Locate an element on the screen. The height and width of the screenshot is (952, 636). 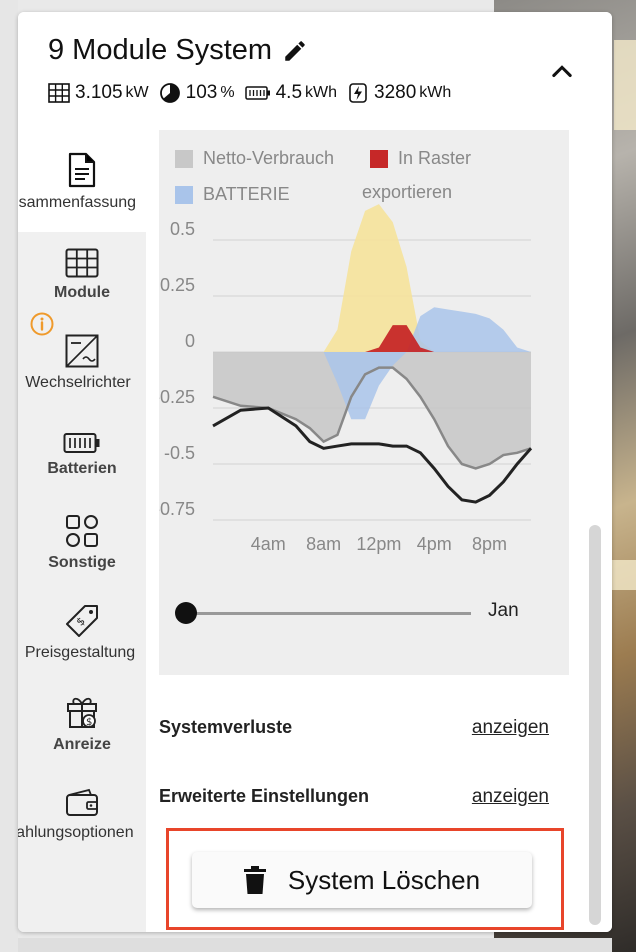
y-tick-label: -0.75 is located at coordinates (177, 509).